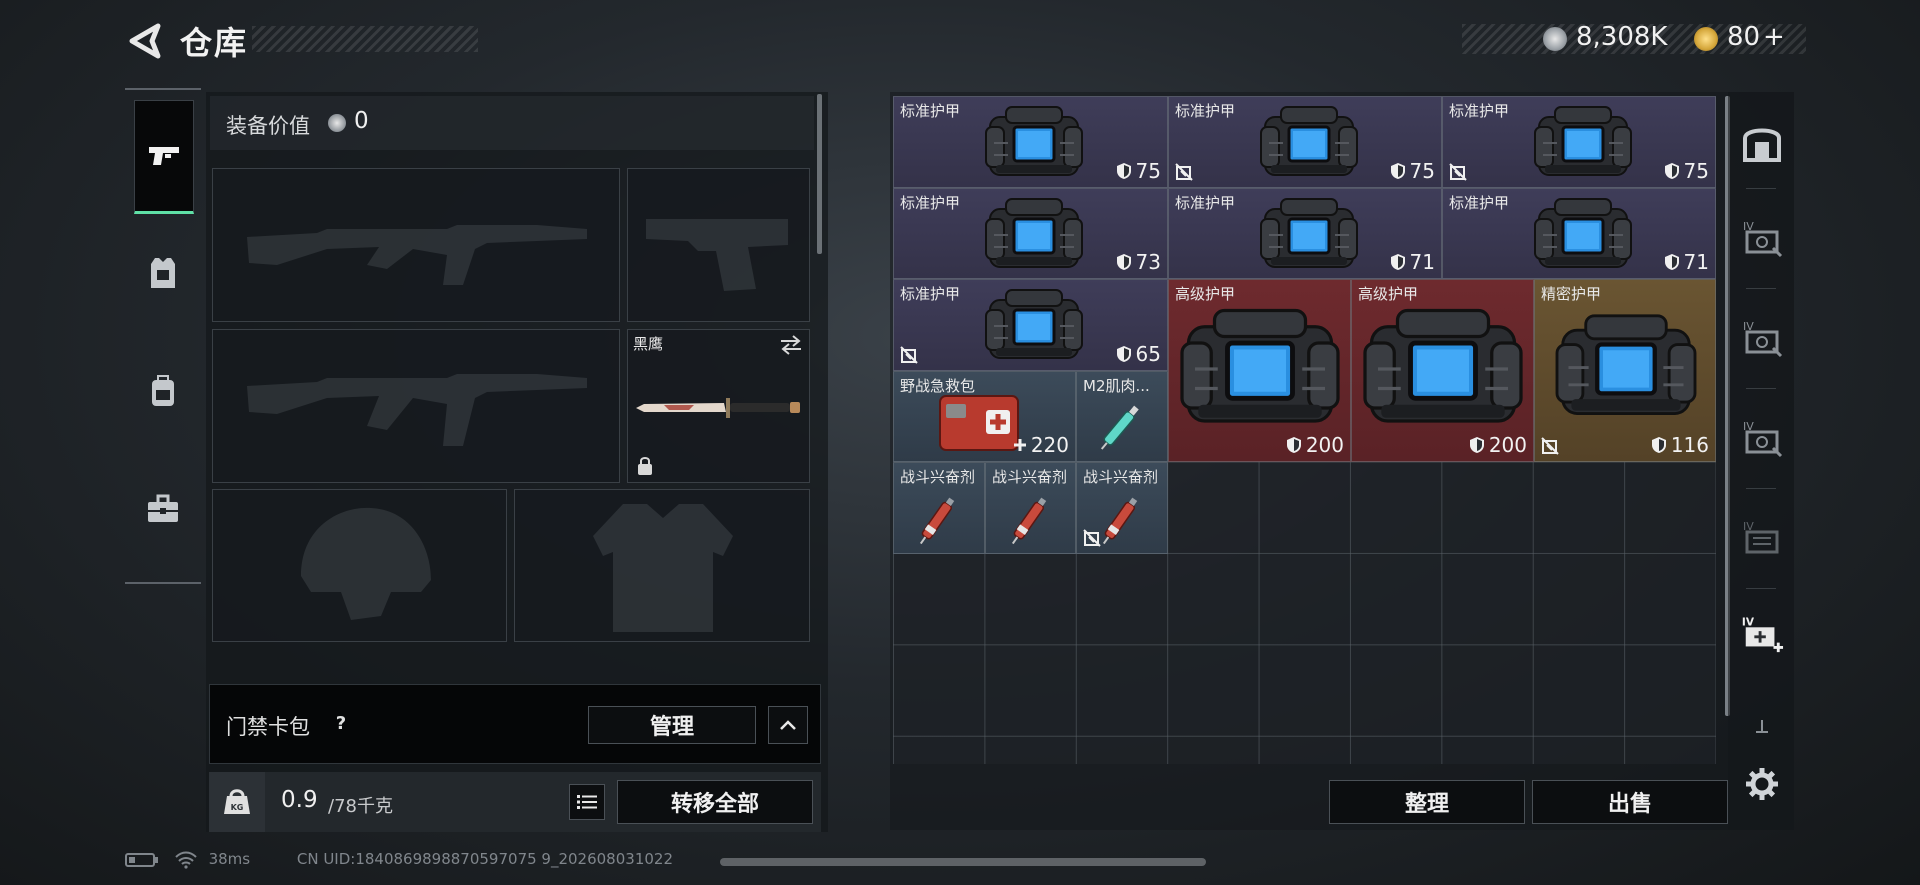 The height and width of the screenshot is (885, 1920). What do you see at coordinates (1762, 784) in the screenshot?
I see `settings-button` at bounding box center [1762, 784].